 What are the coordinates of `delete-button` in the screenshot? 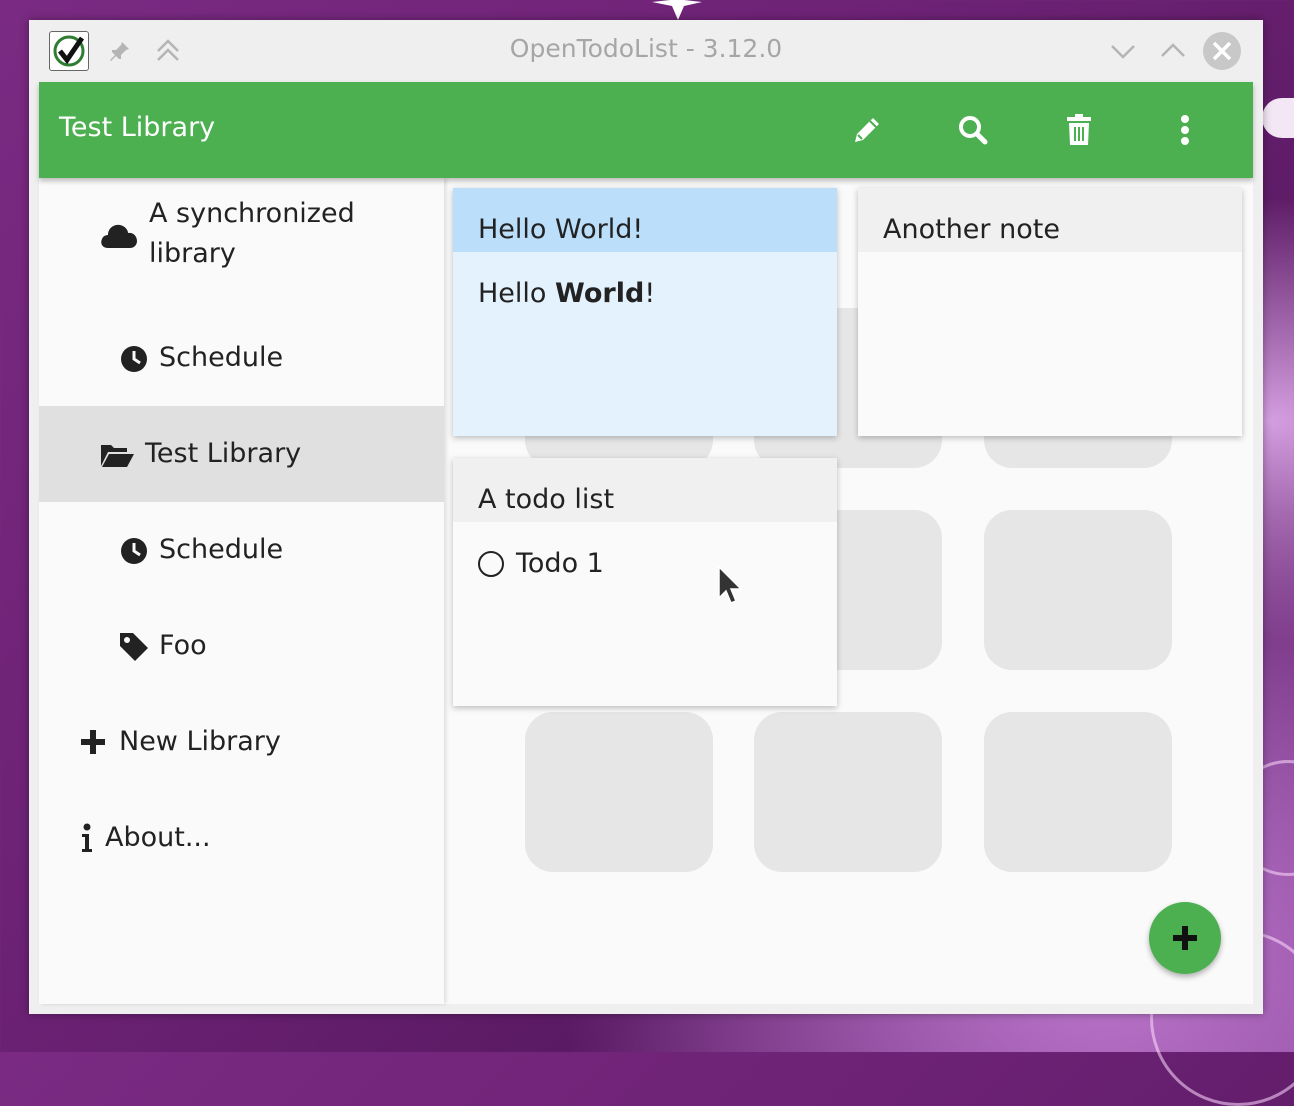 It's located at (1079, 130).